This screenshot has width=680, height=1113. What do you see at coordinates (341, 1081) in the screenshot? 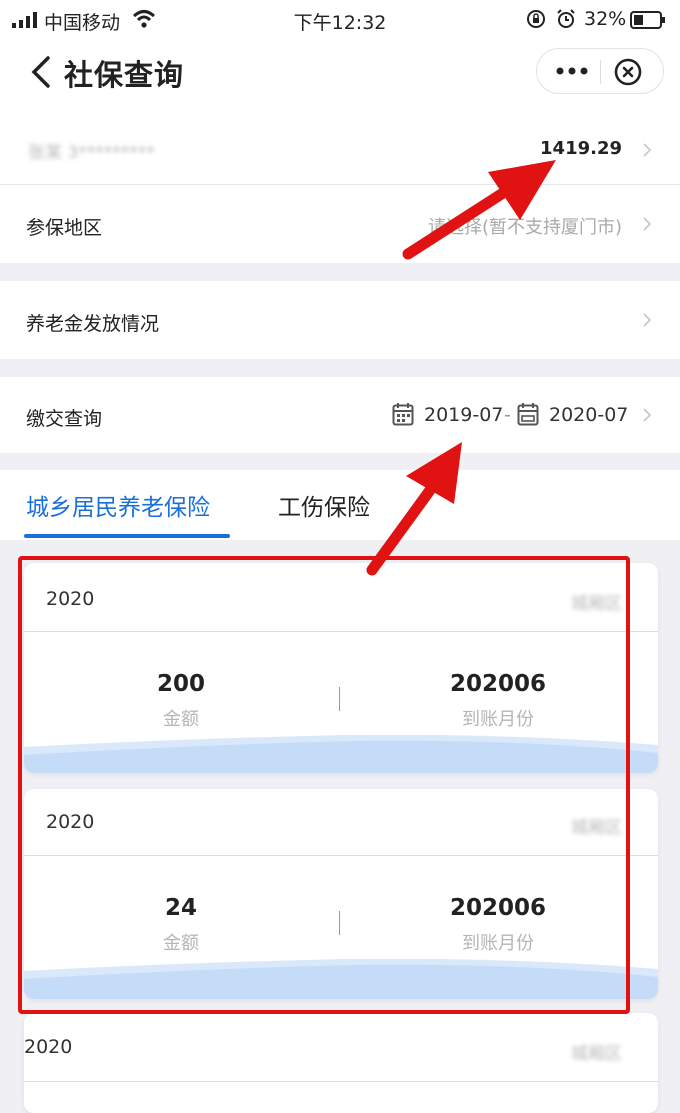
I see `card-divider` at bounding box center [341, 1081].